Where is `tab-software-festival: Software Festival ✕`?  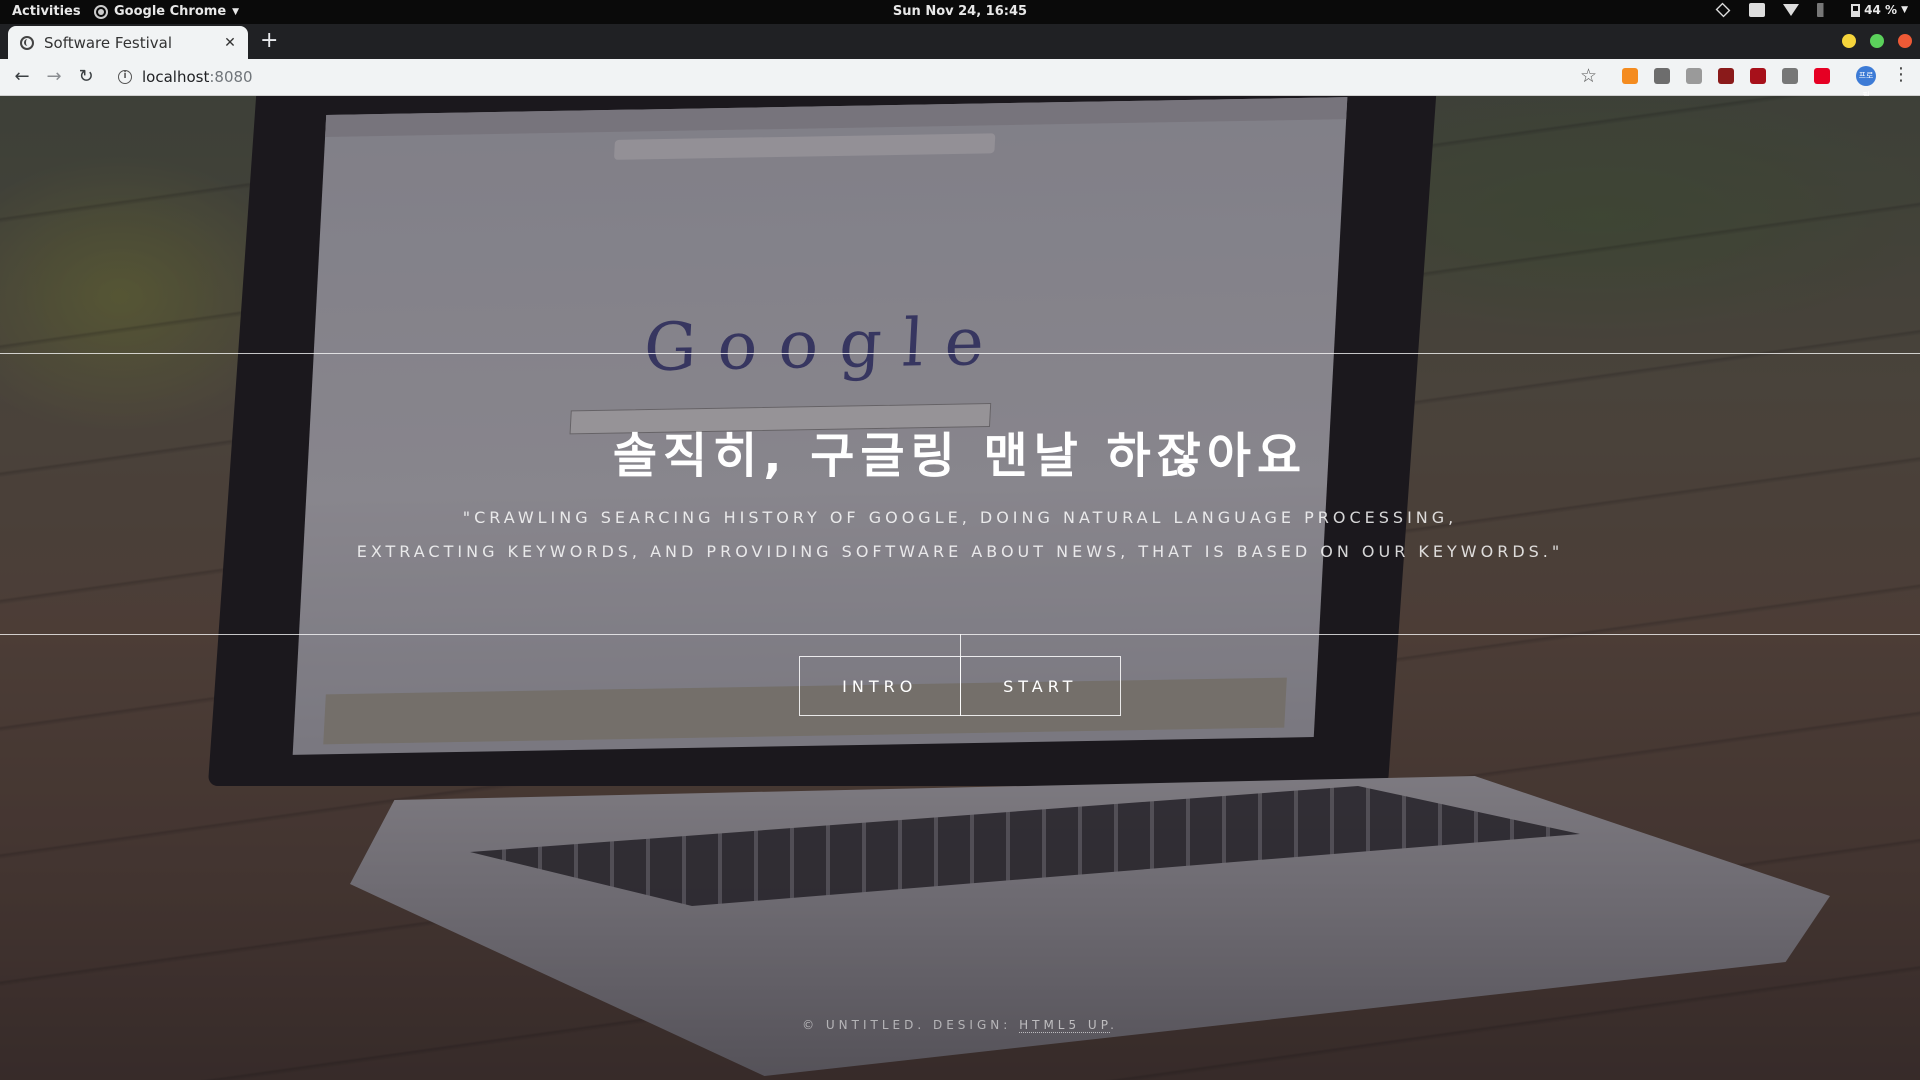 tab-software-festival: Software Festival ✕ is located at coordinates (128, 42).